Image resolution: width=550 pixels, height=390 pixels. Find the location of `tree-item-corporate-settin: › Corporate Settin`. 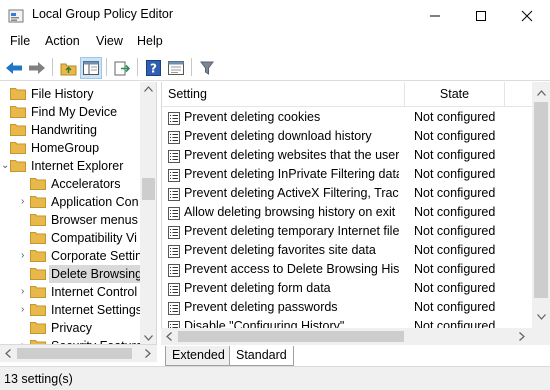

tree-item-corporate-settin: › Corporate Settin is located at coordinates (70, 256).